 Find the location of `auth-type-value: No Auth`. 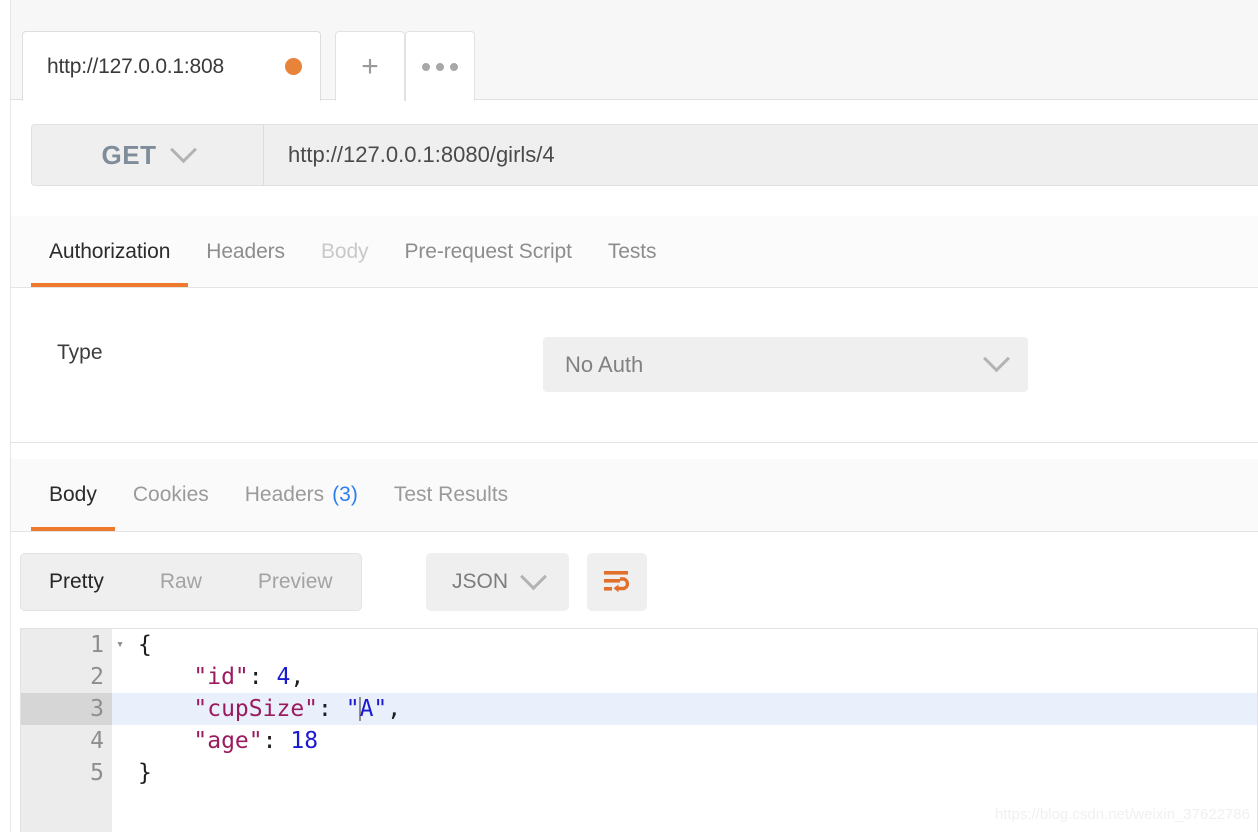

auth-type-value: No Auth is located at coordinates (604, 364).